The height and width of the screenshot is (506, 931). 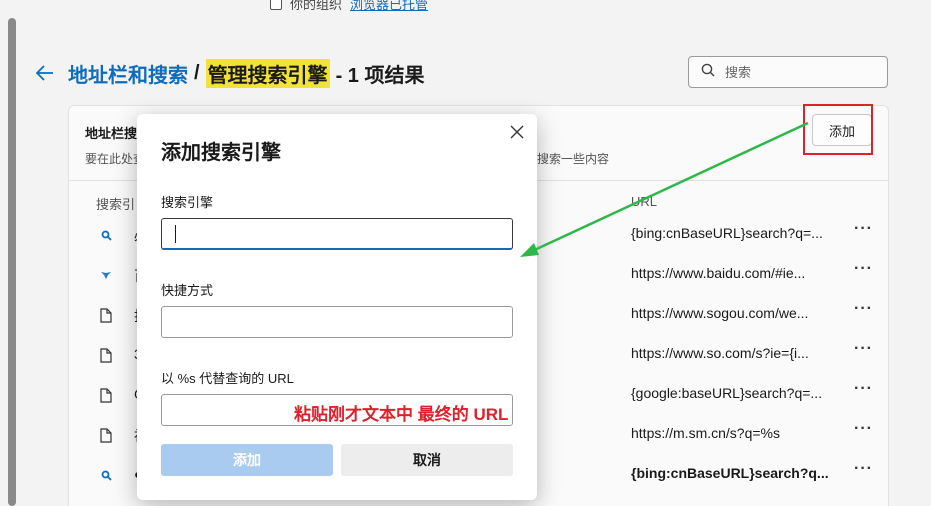 I want to click on baidu-paw-icon, so click(x=106, y=275).